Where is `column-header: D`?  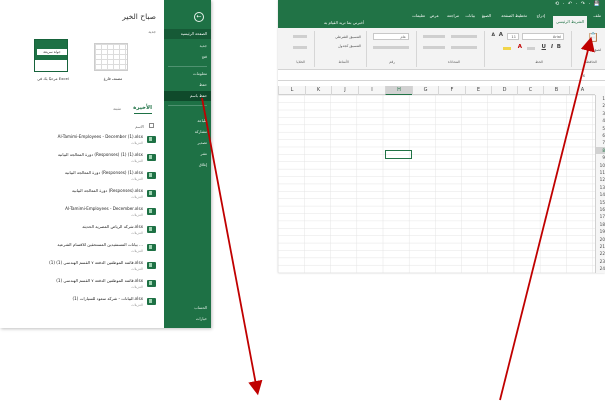
column-header: D is located at coordinates (504, 90).